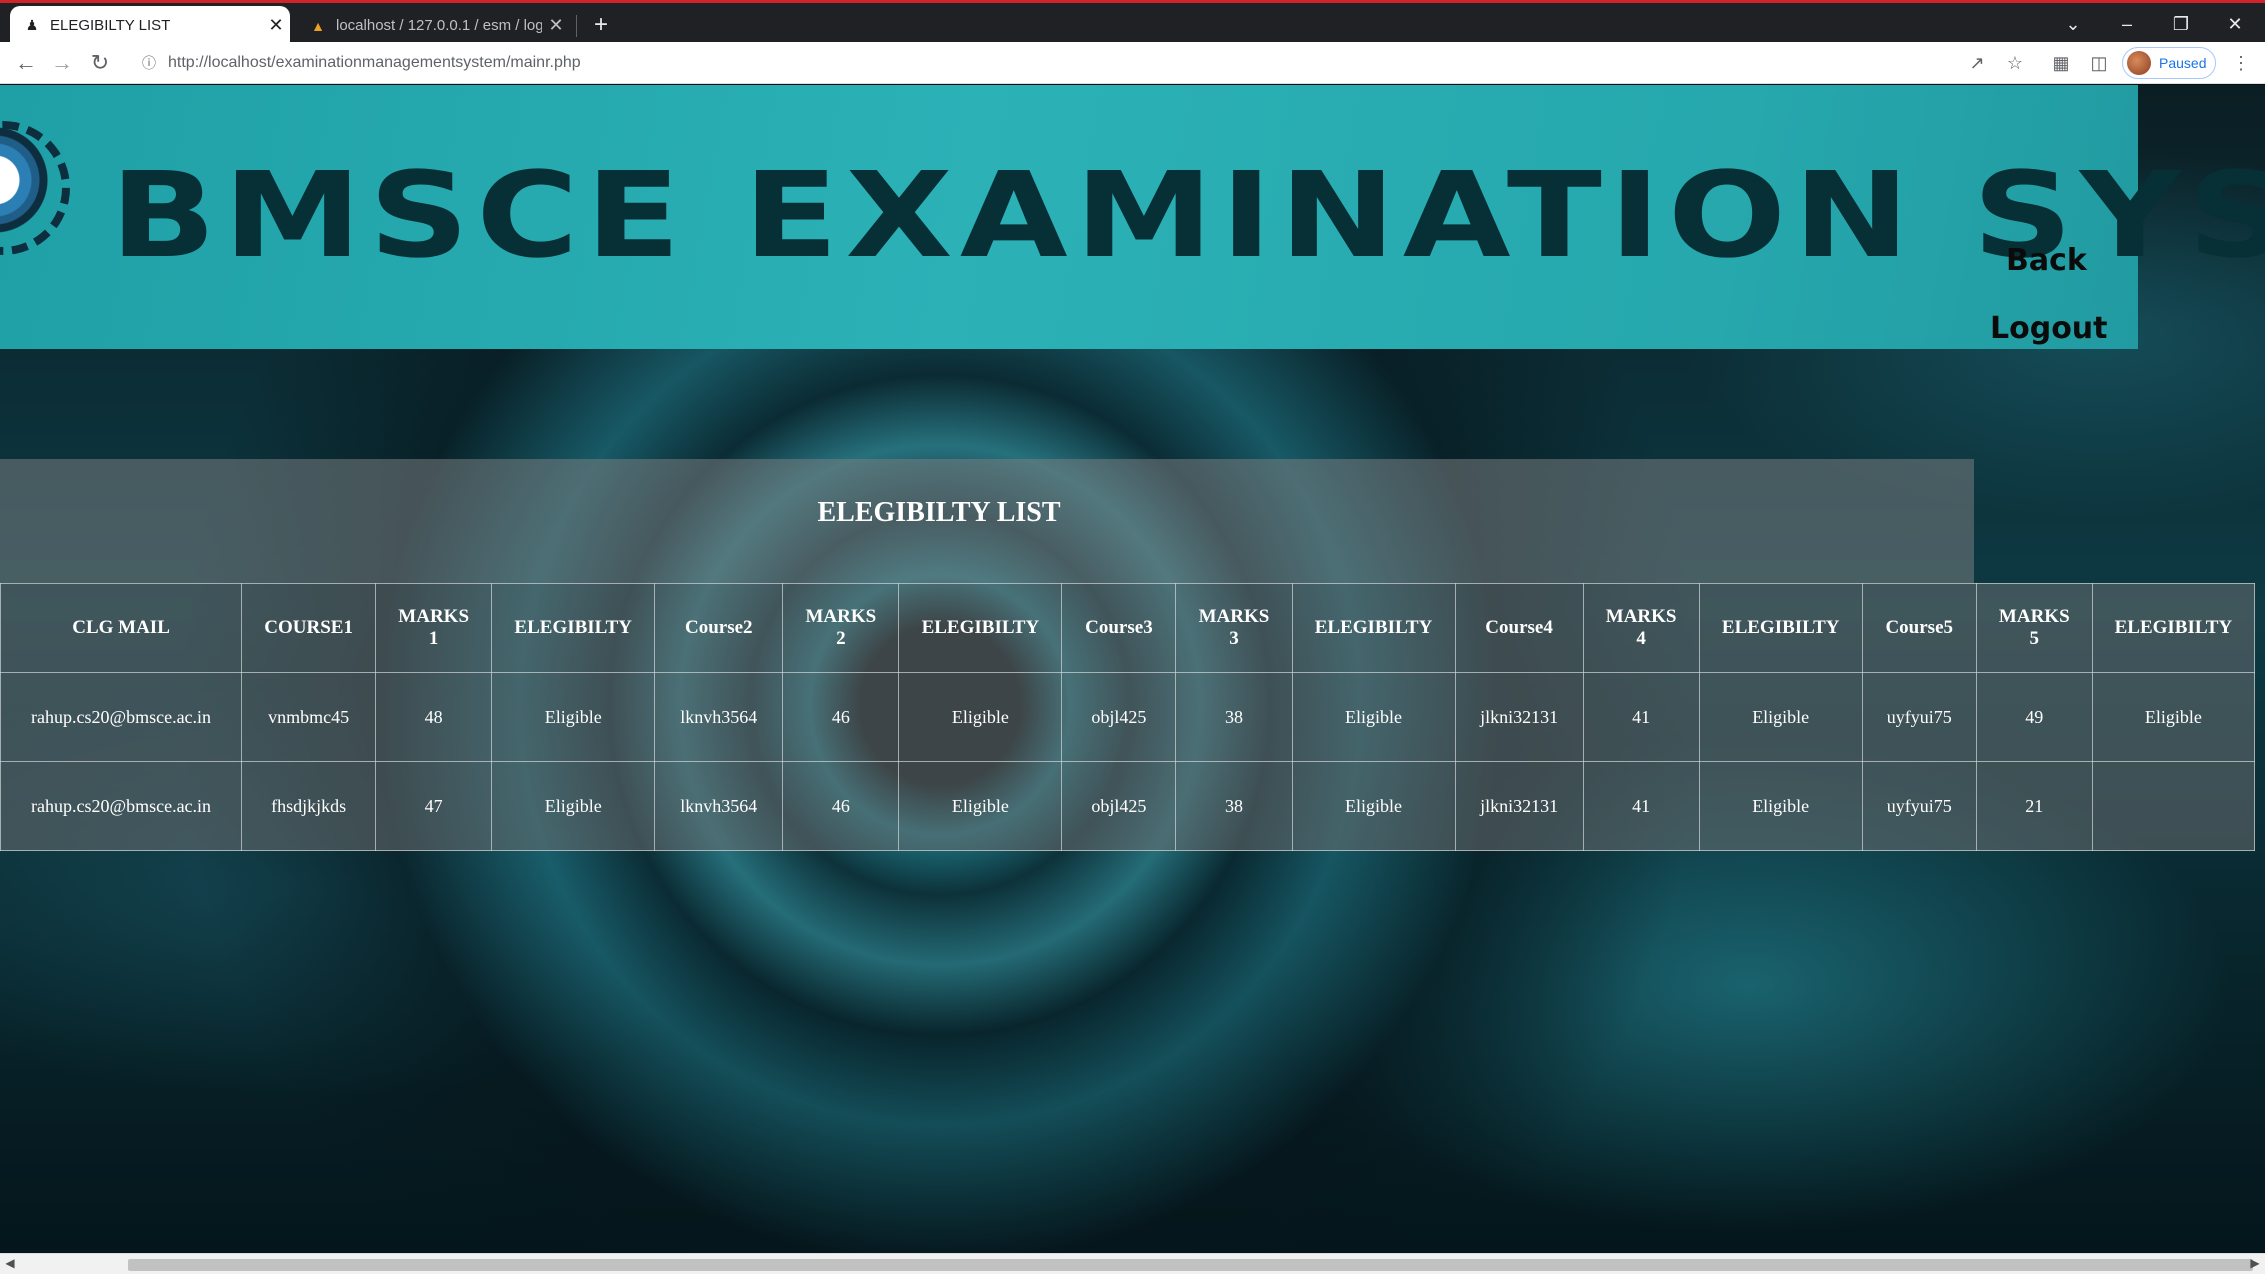  I want to click on bookmark-star-icon: ☆, so click(2015, 63).